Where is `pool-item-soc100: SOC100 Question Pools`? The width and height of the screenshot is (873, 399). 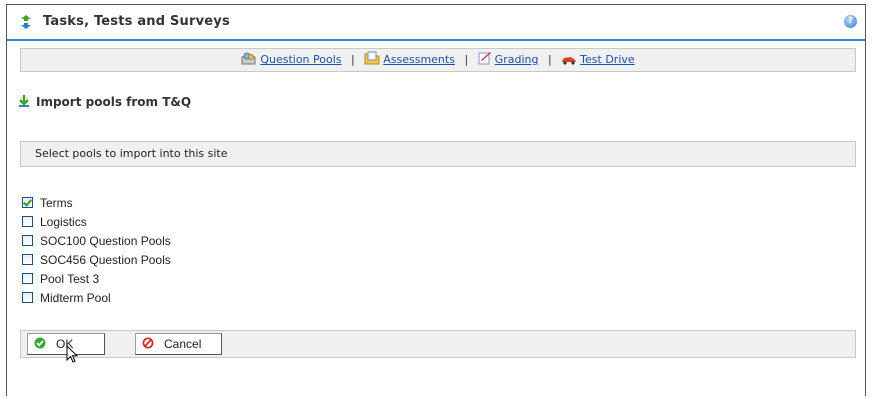 pool-item-soc100: SOC100 Question Pools is located at coordinates (96, 240).